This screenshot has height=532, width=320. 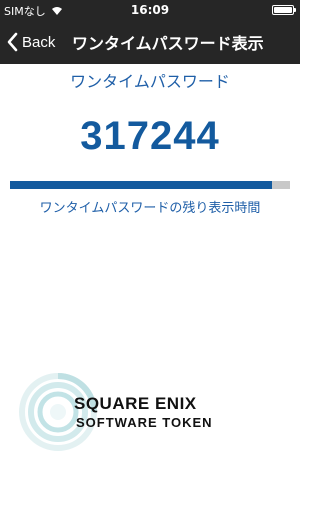 I want to click on battery-icon, so click(x=284, y=10).